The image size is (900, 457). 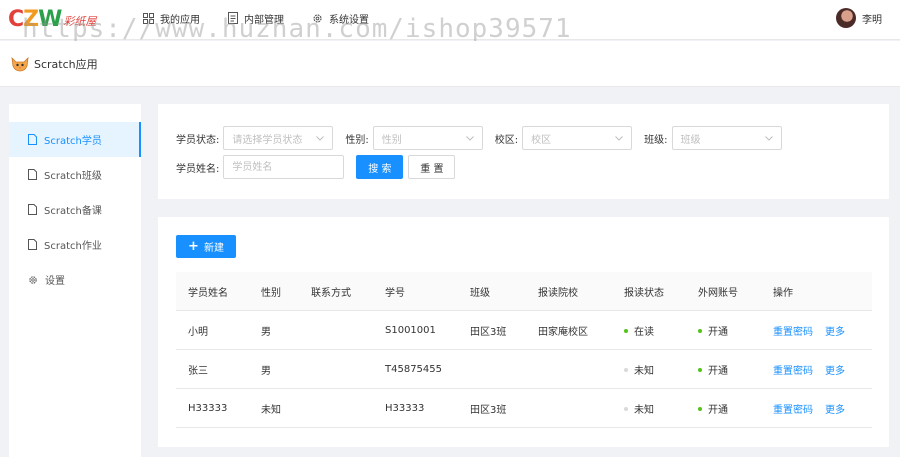 What do you see at coordinates (427, 138) in the screenshot?
I see `gender-select: 性别` at bounding box center [427, 138].